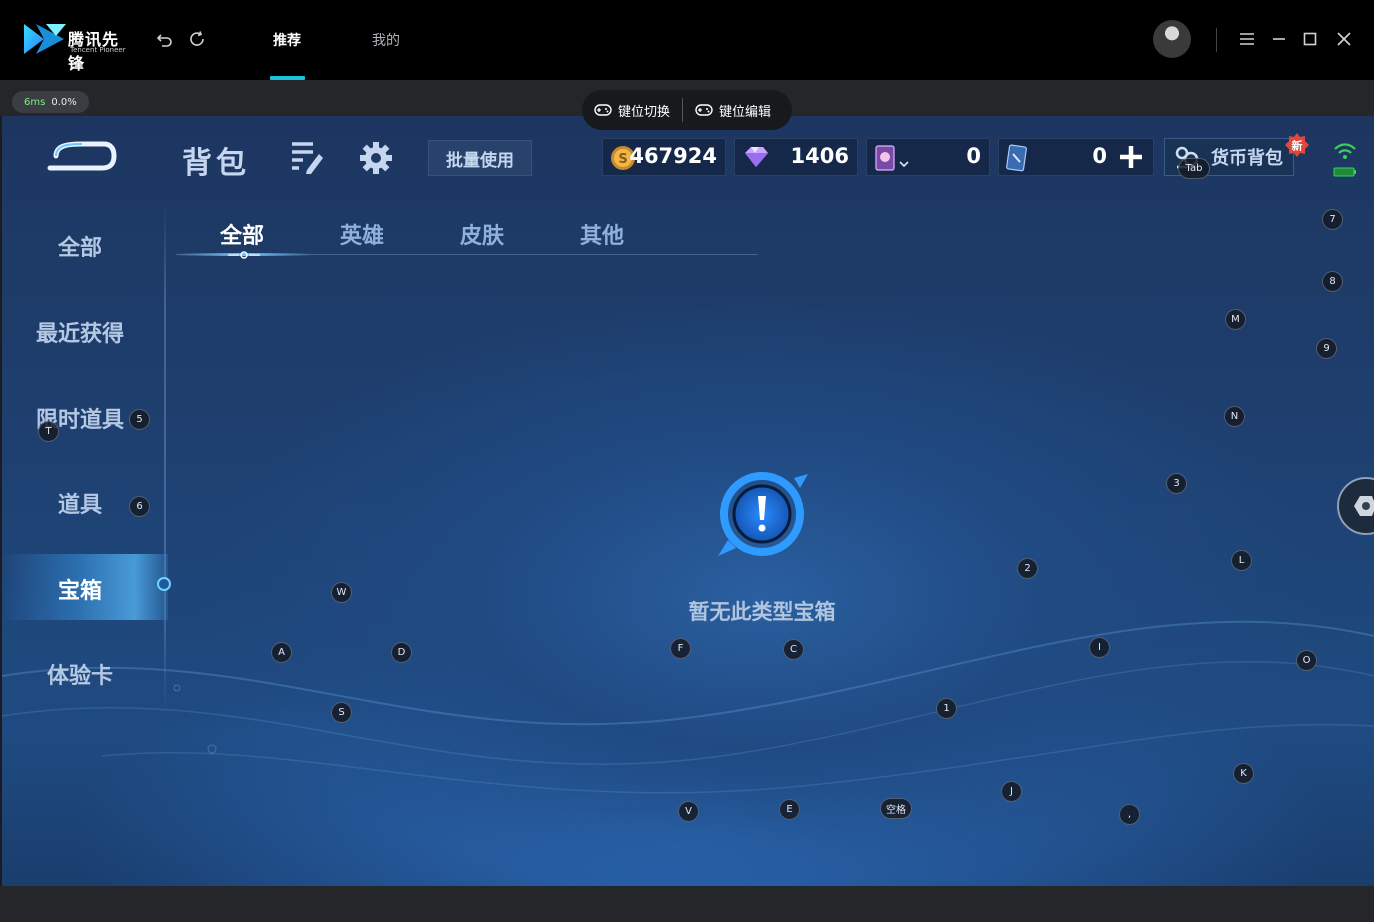 Image resolution: width=1374 pixels, height=922 pixels. Describe the element at coordinates (80, 332) in the screenshot. I see `side-item-recent: 最近获得` at that location.